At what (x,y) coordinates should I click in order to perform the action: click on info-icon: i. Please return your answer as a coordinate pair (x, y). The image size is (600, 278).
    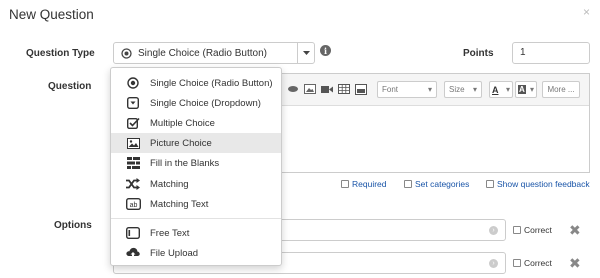
    Looking at the image, I should click on (325, 50).